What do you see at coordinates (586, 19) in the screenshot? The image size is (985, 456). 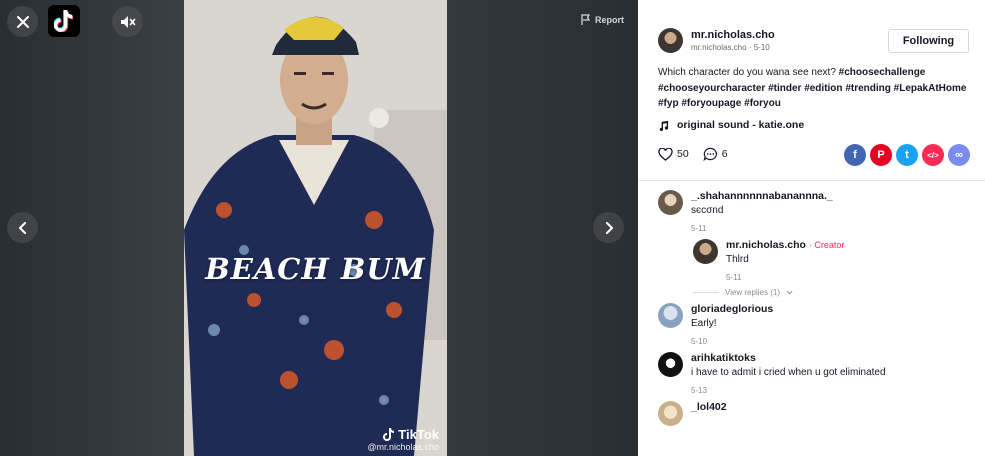 I see `flag-icon` at bounding box center [586, 19].